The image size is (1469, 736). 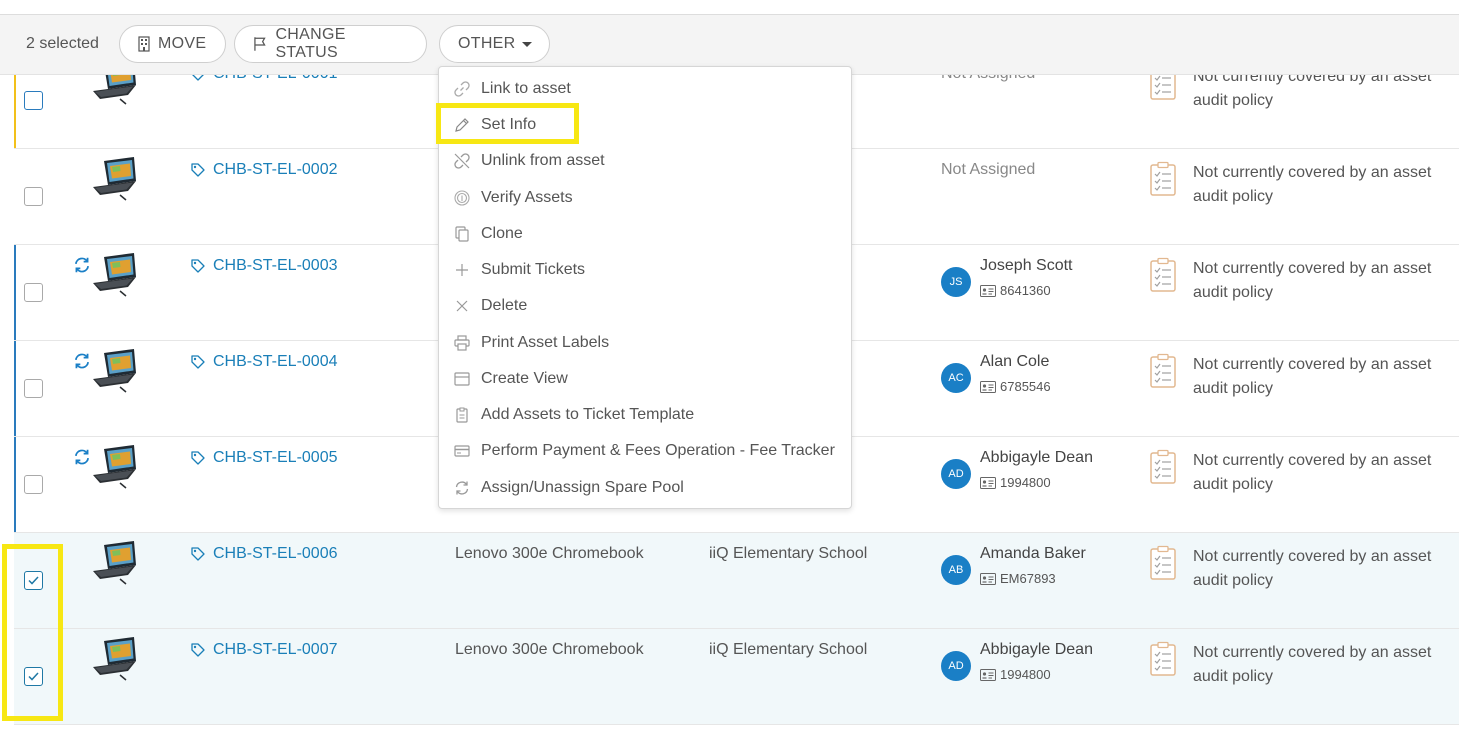 I want to click on printer-icon, so click(x=462, y=343).